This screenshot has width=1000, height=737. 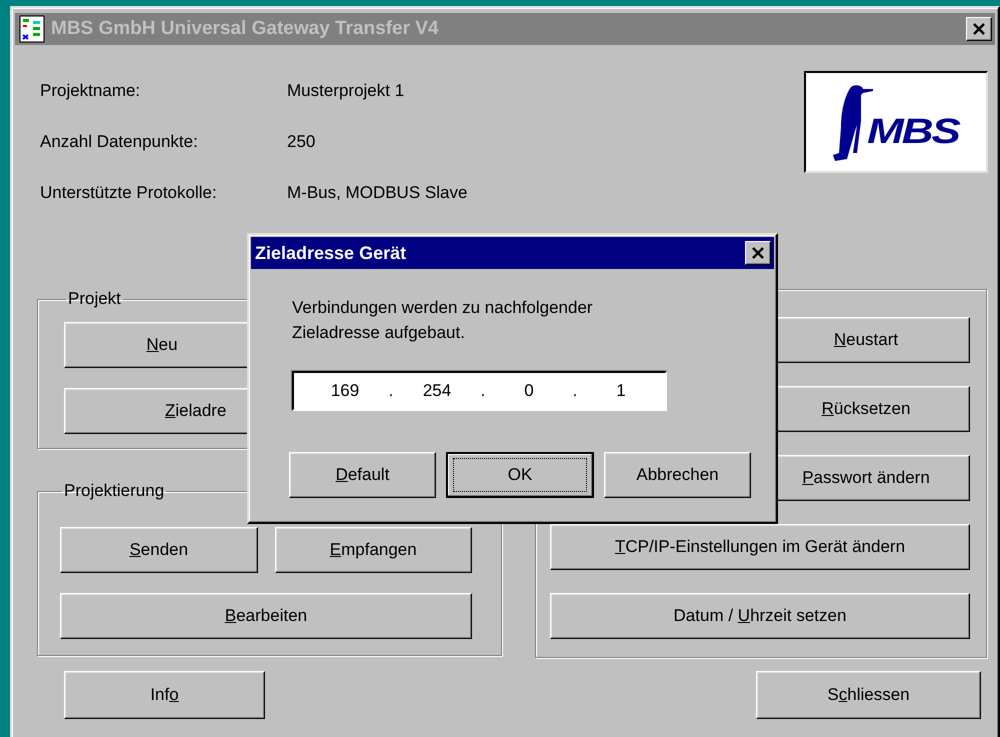 What do you see at coordinates (114, 491) in the screenshot?
I see `group-label: Projektierung` at bounding box center [114, 491].